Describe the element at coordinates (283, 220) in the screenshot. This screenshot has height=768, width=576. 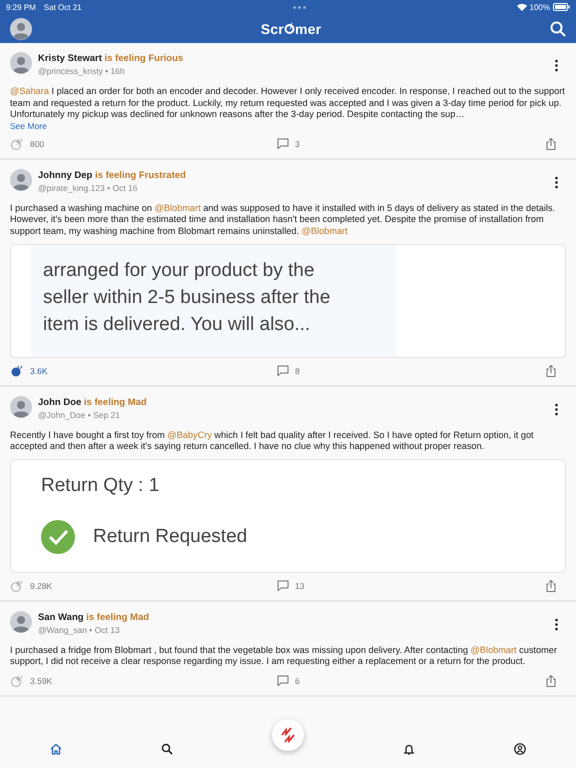
I see `post-text: I purchased a washing machine on @Blobmart and was supposed to have it installed with in 5 days of delivery as stated in the details. However, it's been more than the estimated time and installation hasn't been completed yet. Despite the promise of installation from support team, my washing machine from Blobmart remains uninstalled. @Blobmart` at that location.